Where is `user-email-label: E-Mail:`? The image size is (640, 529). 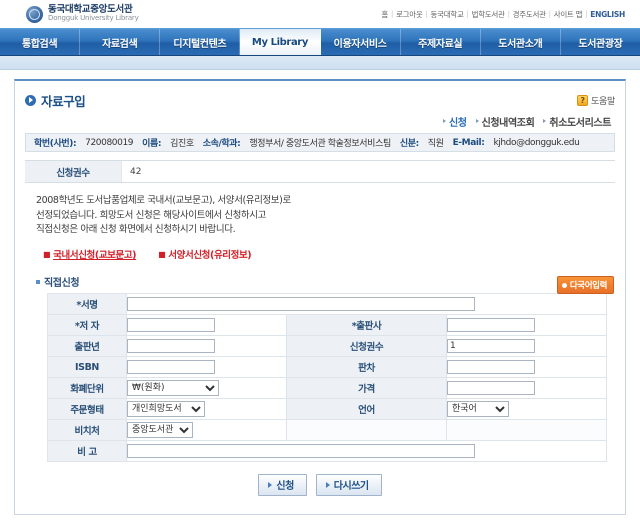
user-email-label: E-Mail: is located at coordinates (468, 142).